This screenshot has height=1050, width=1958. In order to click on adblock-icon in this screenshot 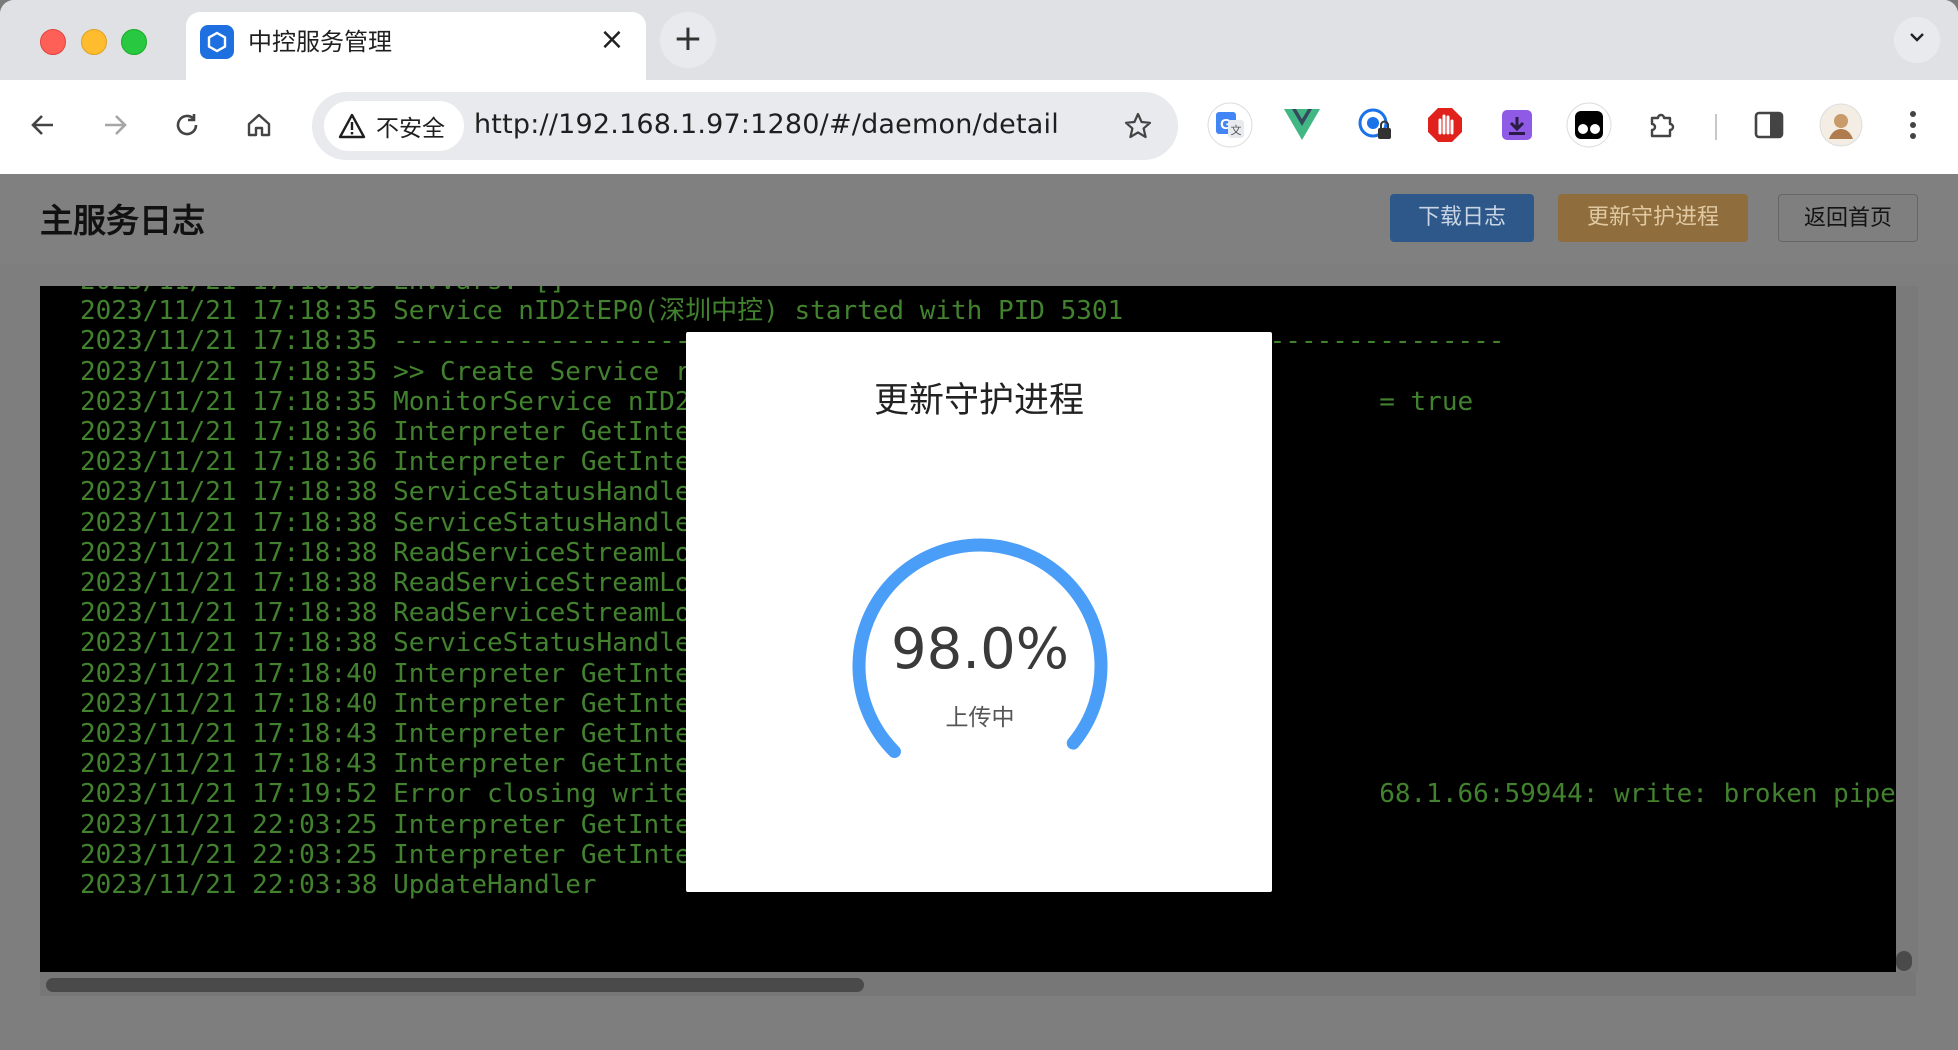, I will do `click(1445, 125)`.